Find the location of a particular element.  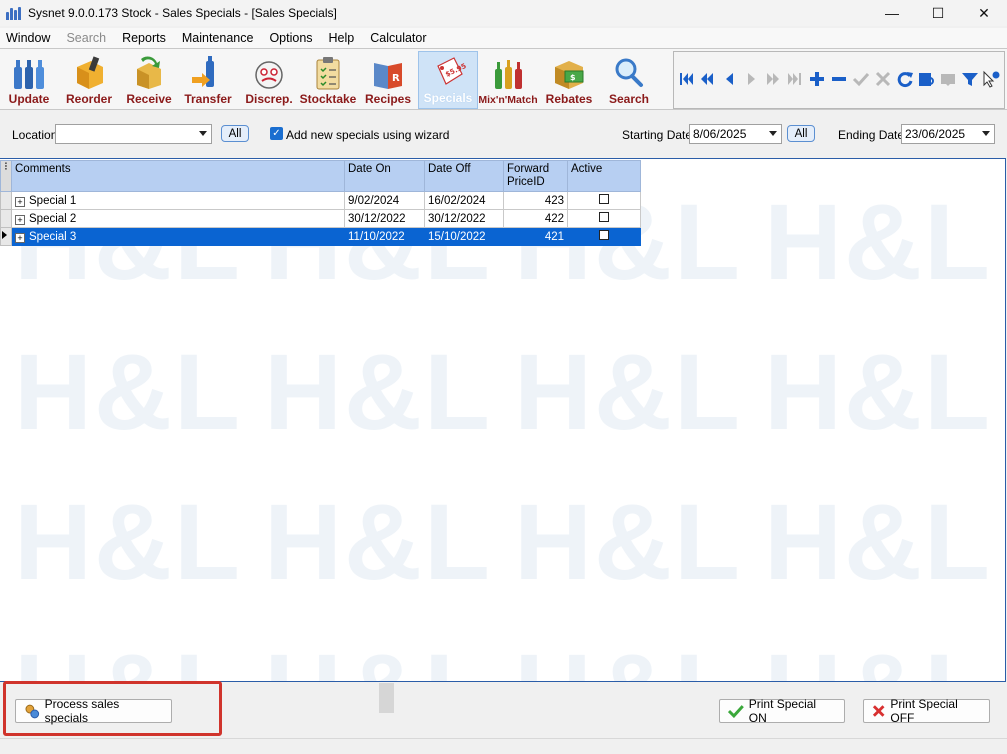

table-row-selected: + Special 3 11/10/2022 15/10/2022 421 is located at coordinates (320, 236).